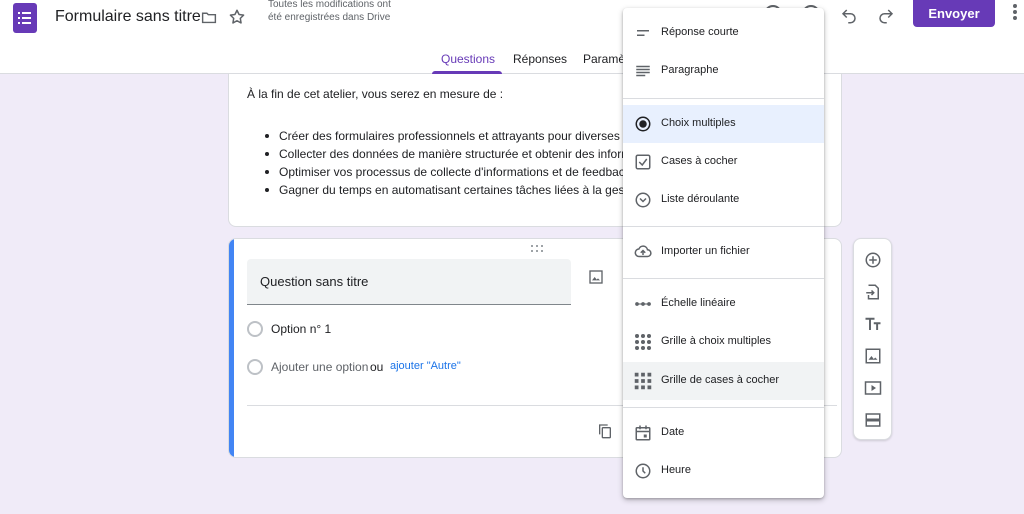  I want to click on cloud-upload-icon, so click(643, 251).